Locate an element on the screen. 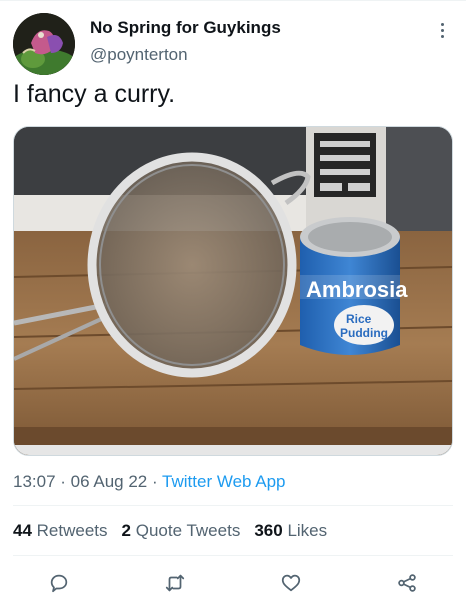 The width and height of the screenshot is (466, 600). reply-icon is located at coordinates (59, 583).